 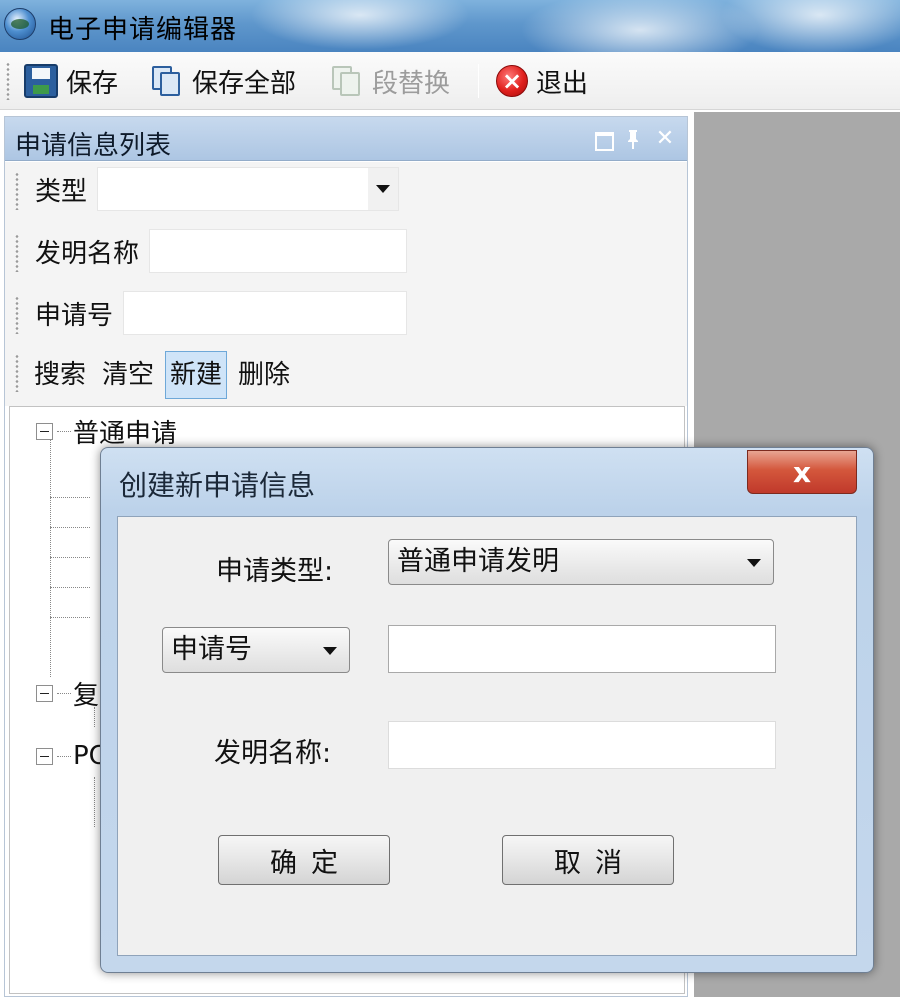 I want to click on tree-node: 普通申请, so click(x=106, y=431).